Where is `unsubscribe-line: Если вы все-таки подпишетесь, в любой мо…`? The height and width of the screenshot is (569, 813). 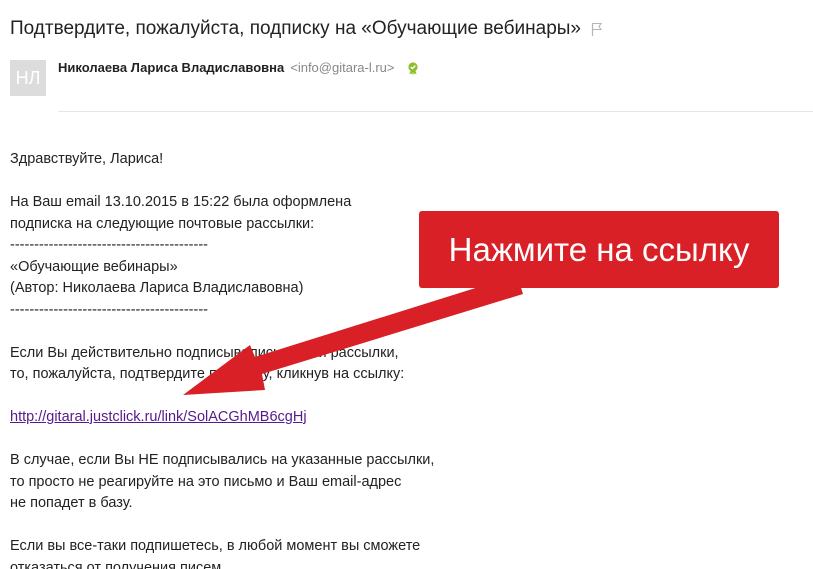
unsubscribe-line: Если вы все-таки подпишетесь, в любой мо… is located at coordinates (215, 546).